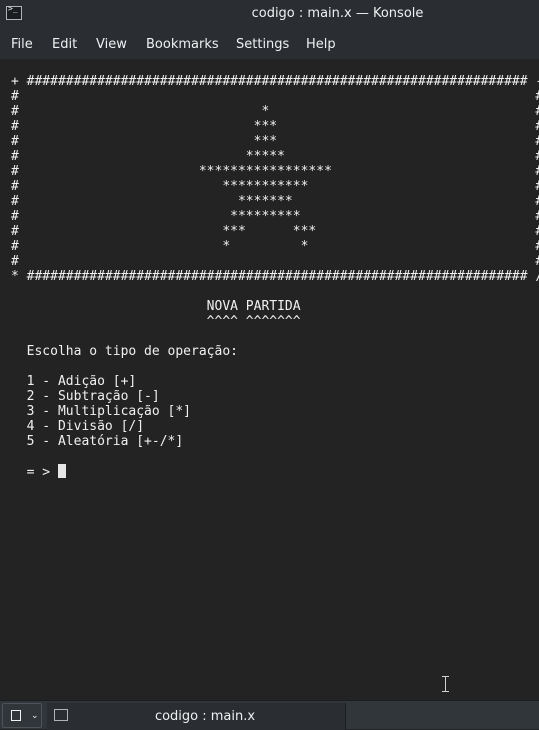  What do you see at coordinates (111, 44) in the screenshot?
I see `menu-view: View` at bounding box center [111, 44].